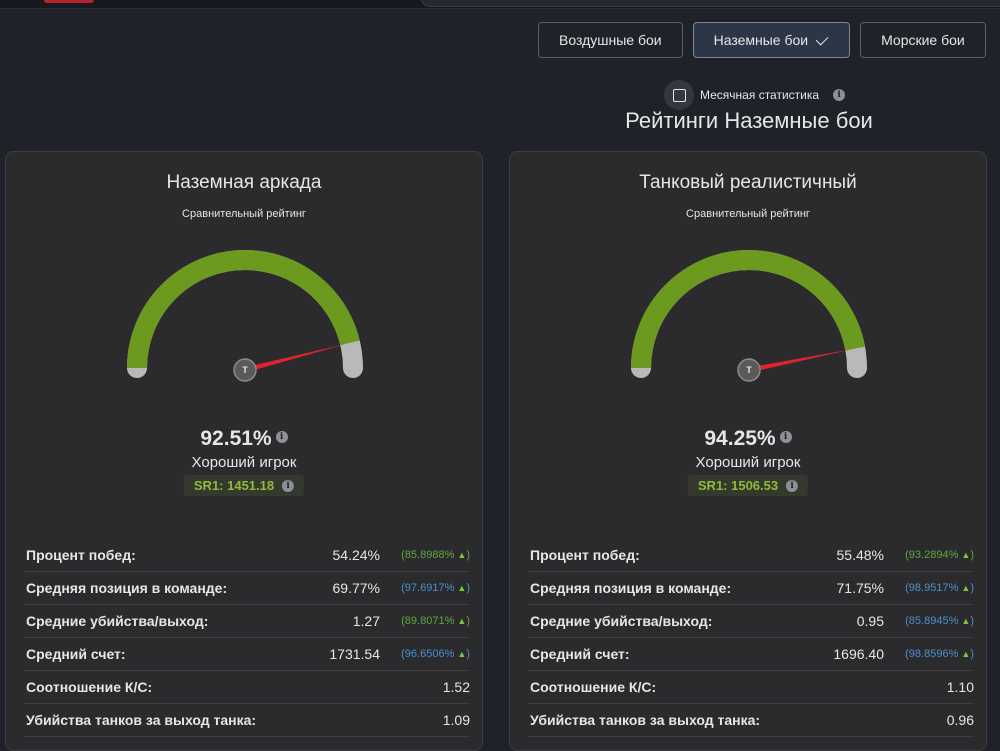 Image resolution: width=1000 pixels, height=751 pixels. I want to click on top-bar, so click(500, 4).